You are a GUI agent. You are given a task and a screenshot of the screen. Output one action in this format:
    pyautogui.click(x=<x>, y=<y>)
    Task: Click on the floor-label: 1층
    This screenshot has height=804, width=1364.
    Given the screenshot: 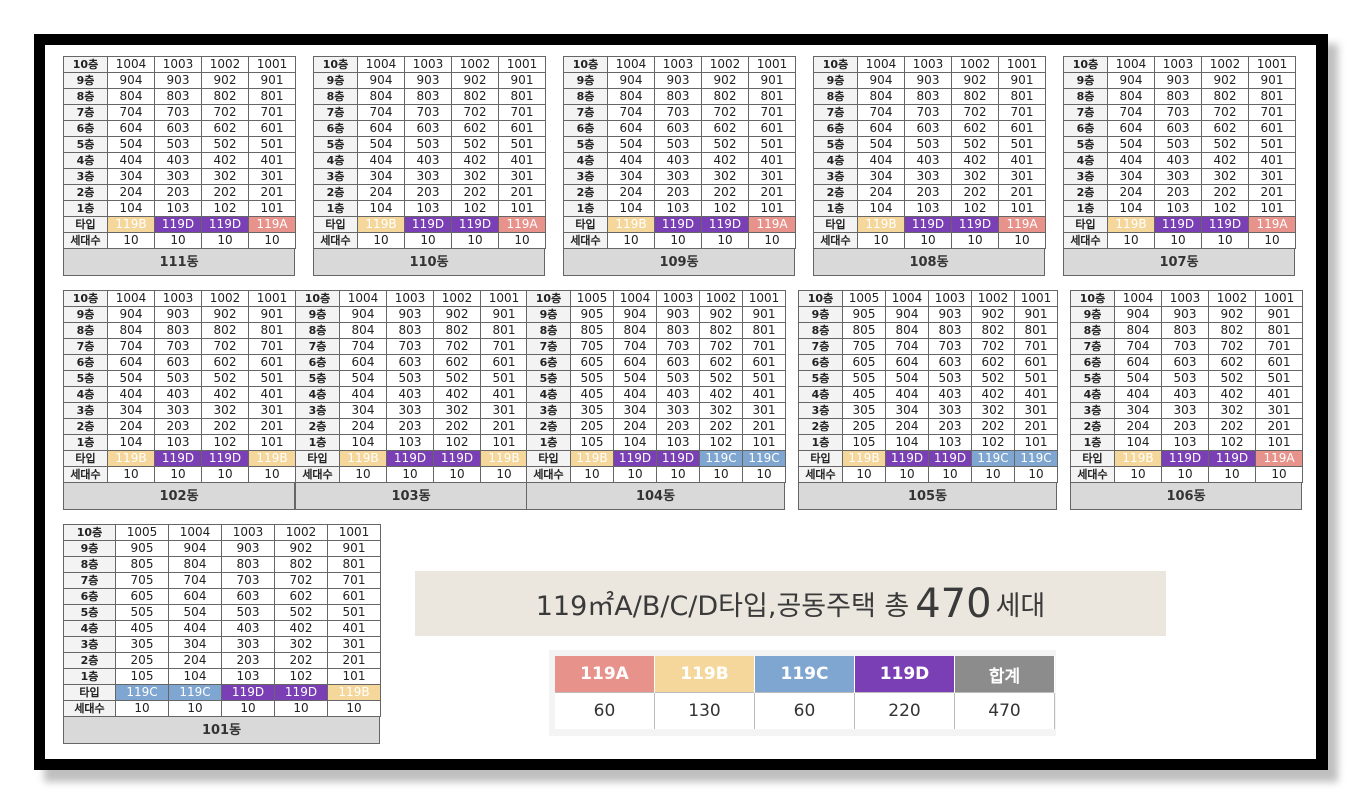 What is the action you would take?
    pyautogui.click(x=317, y=442)
    